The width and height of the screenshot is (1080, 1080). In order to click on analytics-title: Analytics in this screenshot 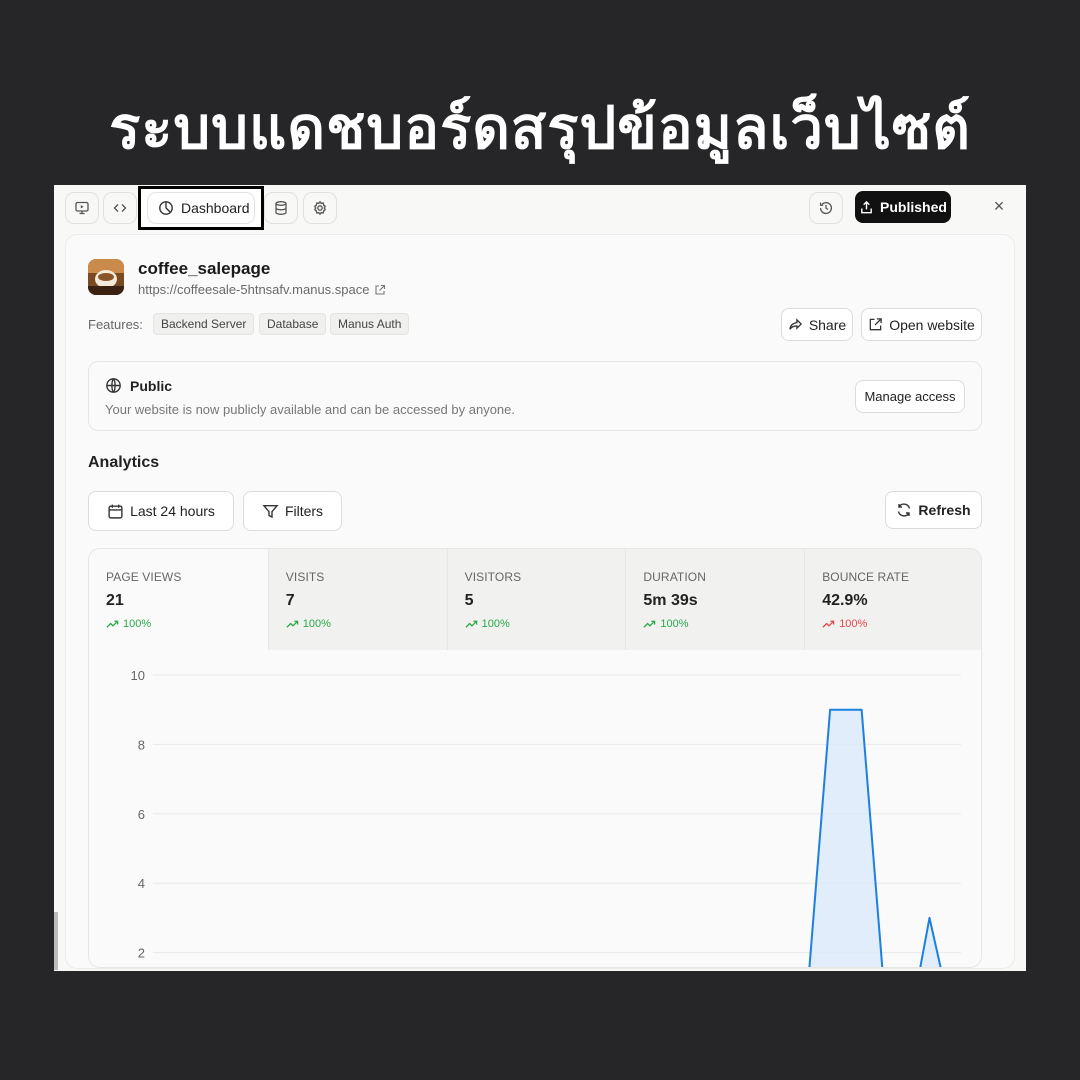, I will do `click(124, 462)`.